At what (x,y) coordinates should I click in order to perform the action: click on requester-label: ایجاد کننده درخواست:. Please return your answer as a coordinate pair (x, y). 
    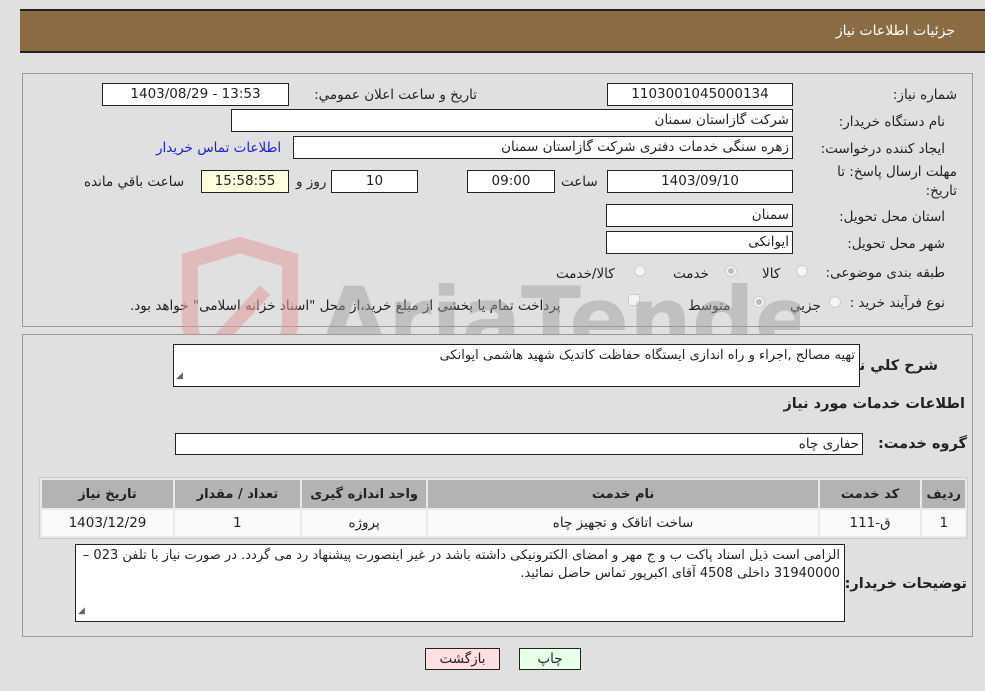
    Looking at the image, I should click on (882, 149).